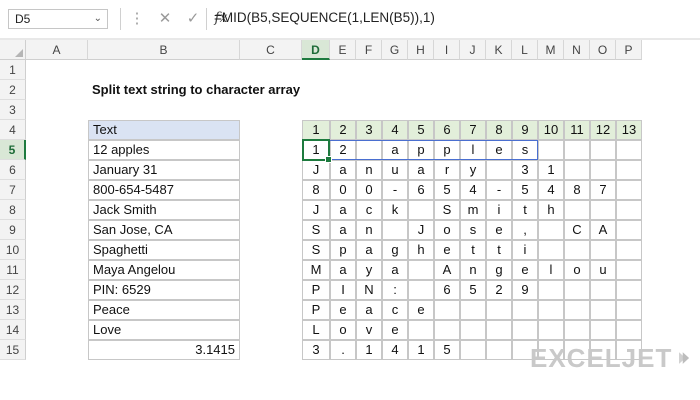 This screenshot has height=400, width=700. I want to click on output-cell: 8, so click(577, 190).